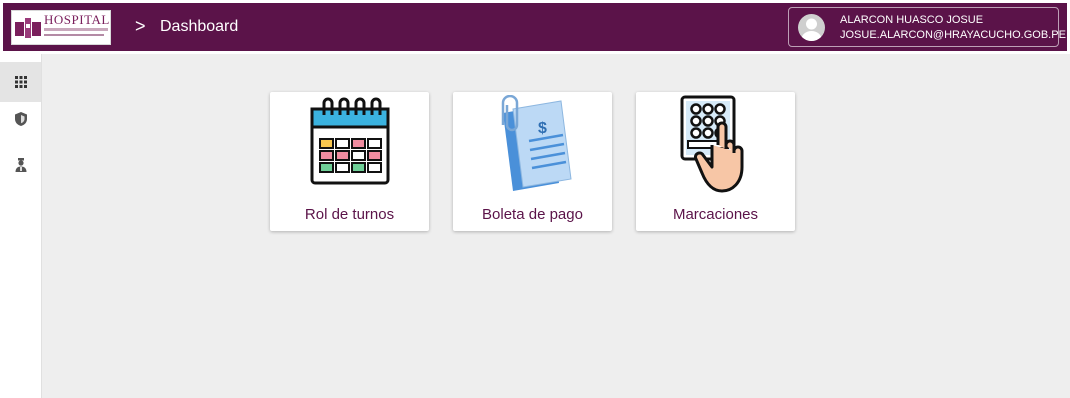 The image size is (1070, 398). What do you see at coordinates (28, 28) in the screenshot?
I see `hospital-logo-mark-icon` at bounding box center [28, 28].